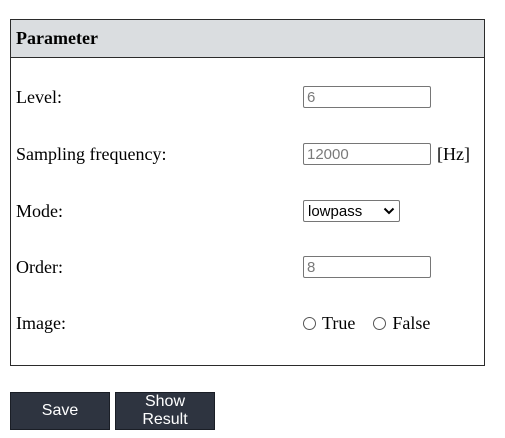 Image resolution: width=505 pixels, height=438 pixels. Describe the element at coordinates (453, 153) in the screenshot. I see `sampling-frequency-unit: [Hz]` at that location.